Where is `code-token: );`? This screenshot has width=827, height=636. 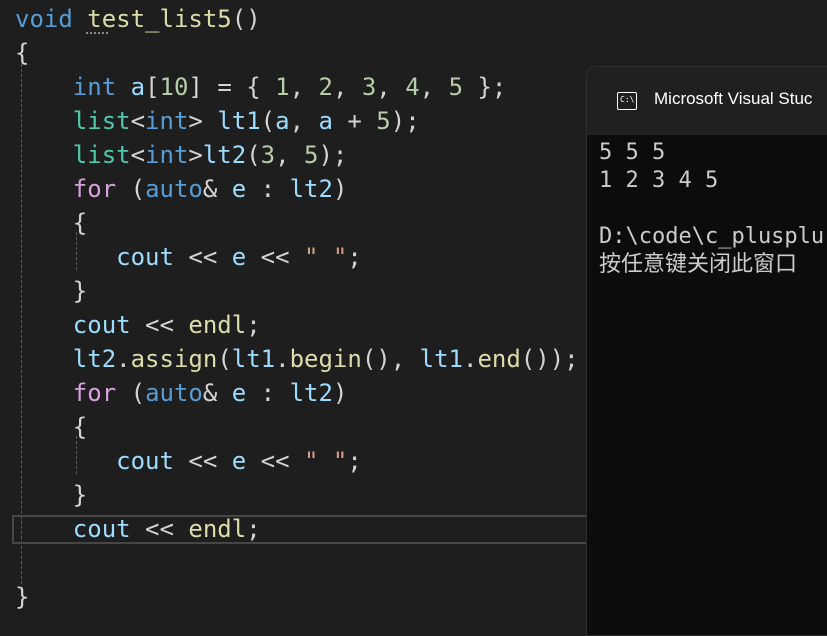 code-token: ); is located at coordinates (405, 121).